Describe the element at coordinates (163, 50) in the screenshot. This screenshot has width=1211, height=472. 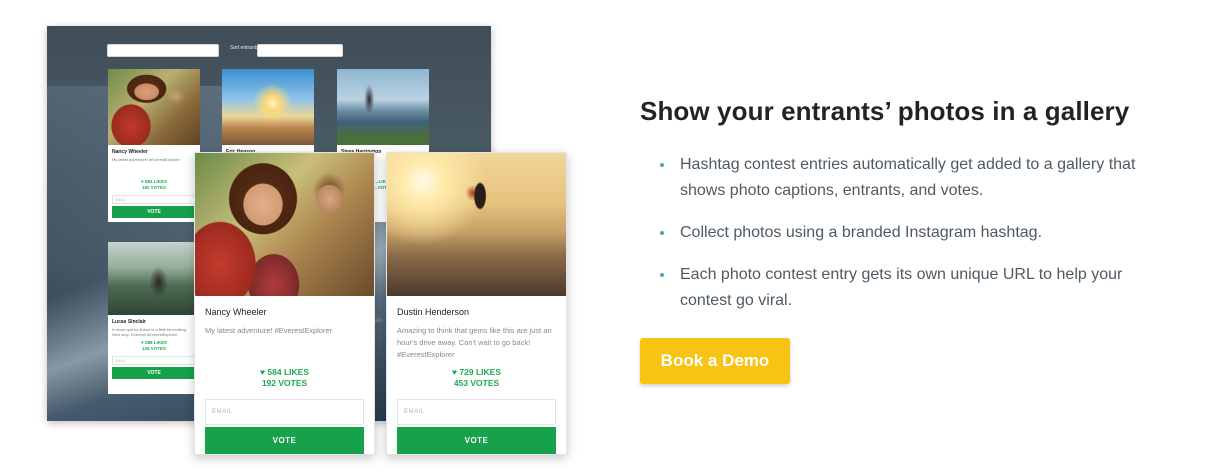
I see `search-input` at that location.